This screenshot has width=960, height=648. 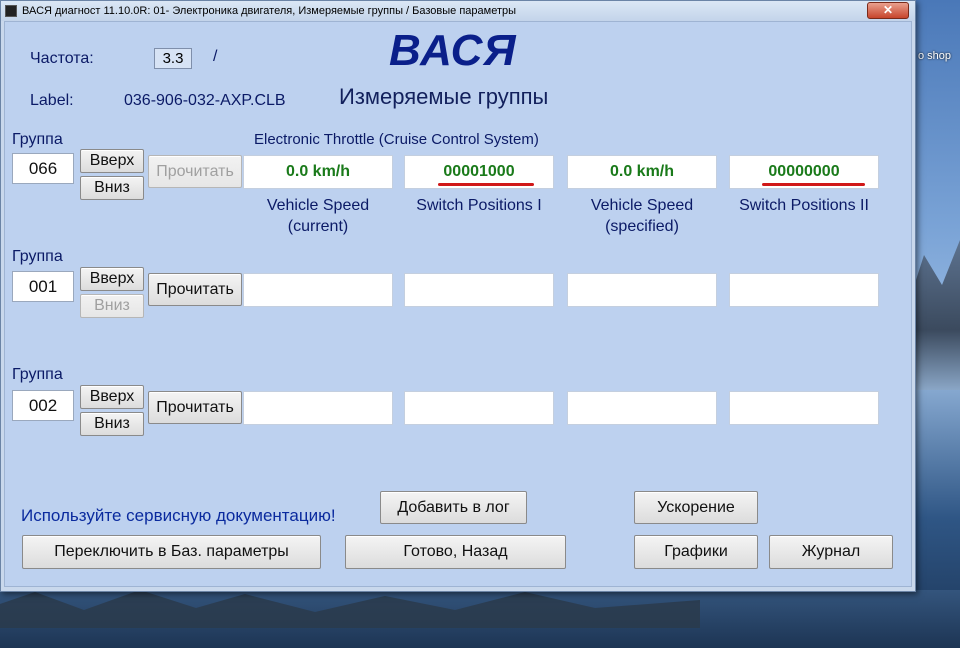 What do you see at coordinates (112, 397) in the screenshot?
I see `group-3-up-button: Вверх` at bounding box center [112, 397].